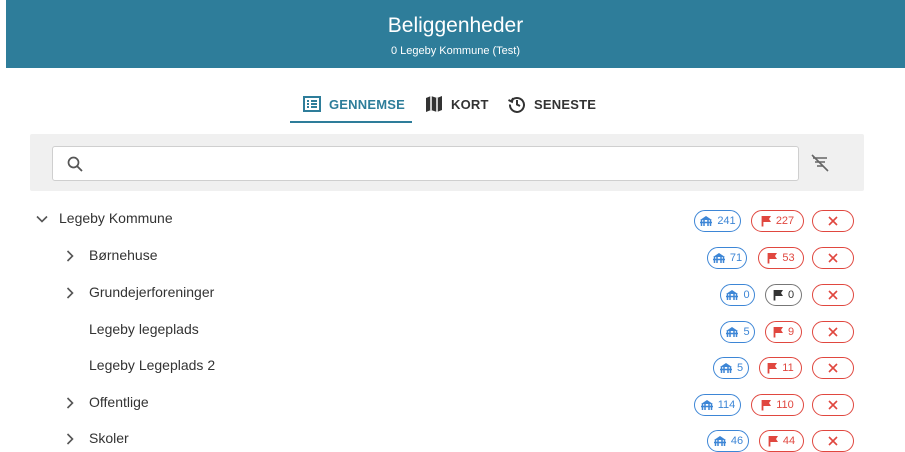 The height and width of the screenshot is (452, 905). I want to click on tree-item-label: Legeby Legeplads 2, so click(152, 365).